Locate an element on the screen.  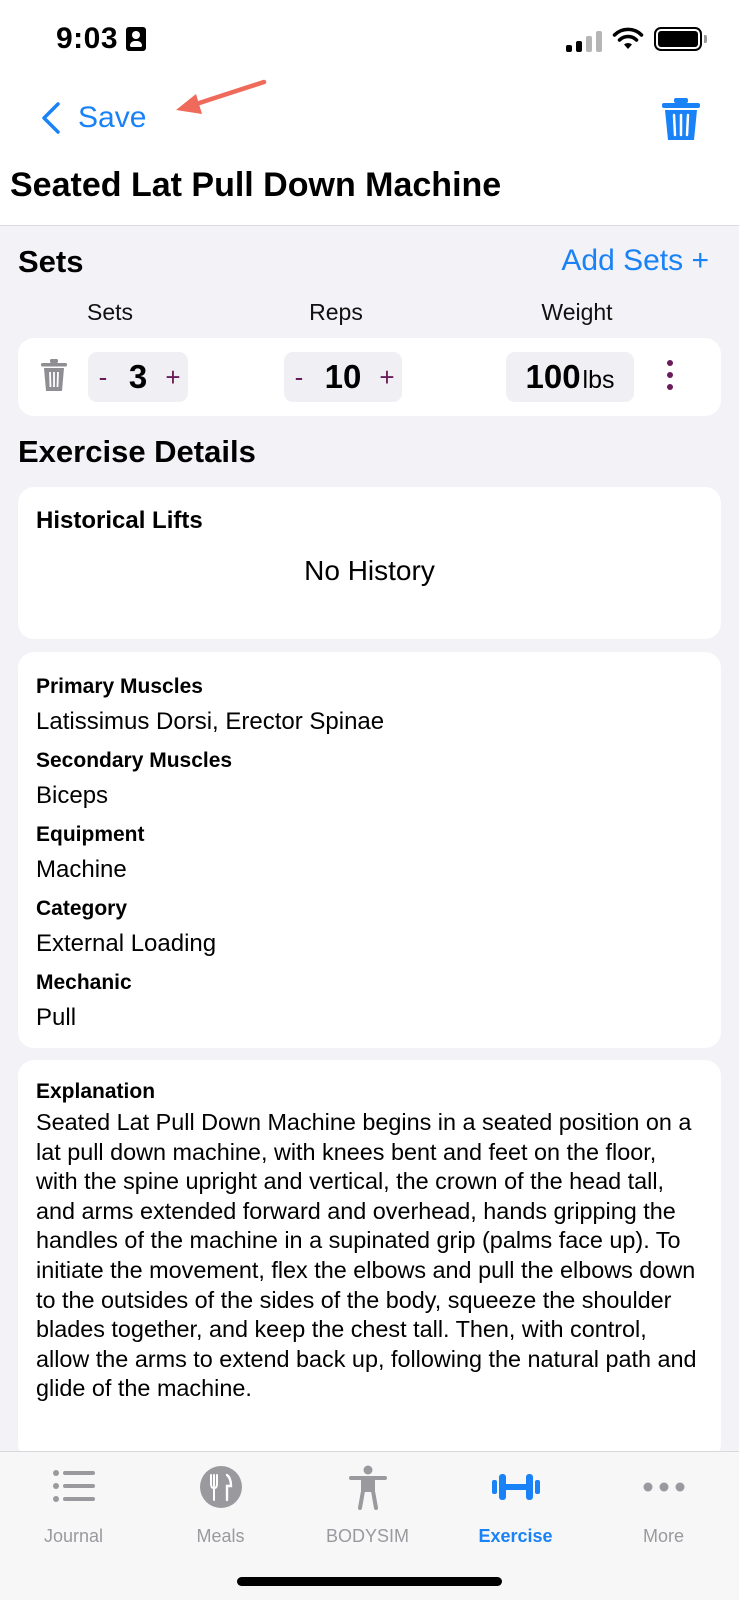
secondary-muscles-value: Biceps is located at coordinates (72, 795).